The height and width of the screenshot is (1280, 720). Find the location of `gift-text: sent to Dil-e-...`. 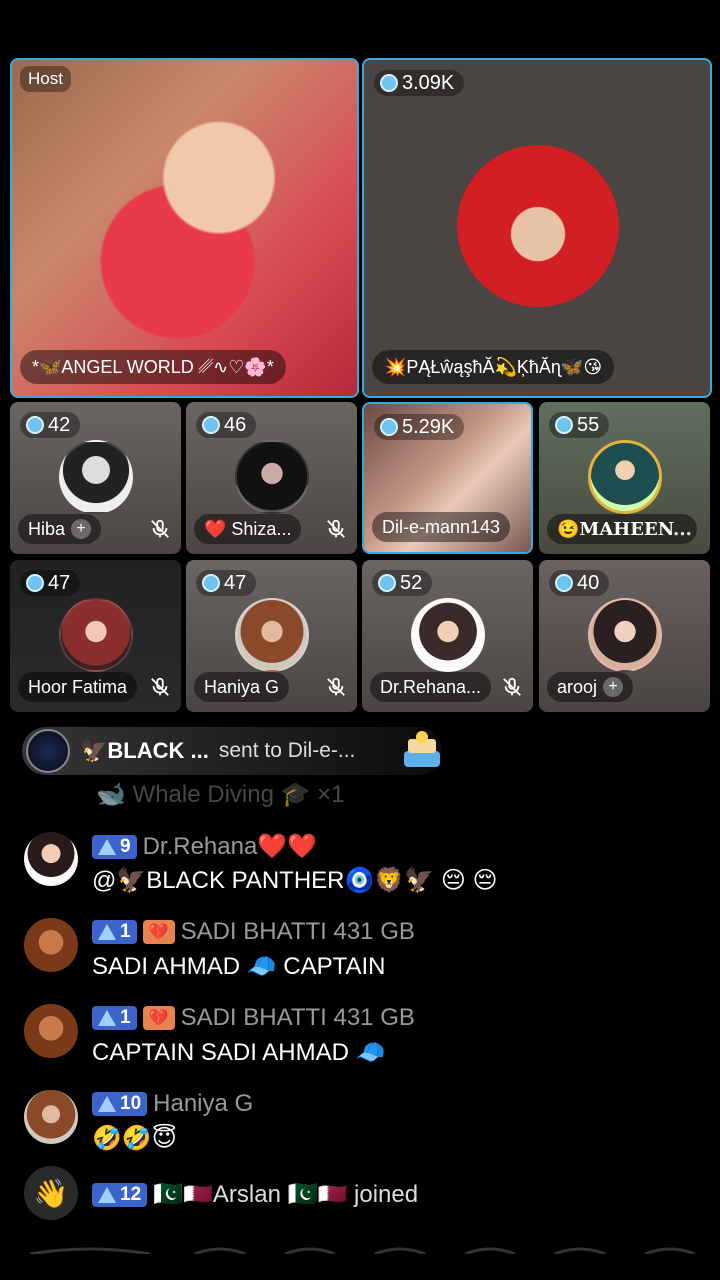

gift-text: sent to Dil-e-... is located at coordinates (287, 750).